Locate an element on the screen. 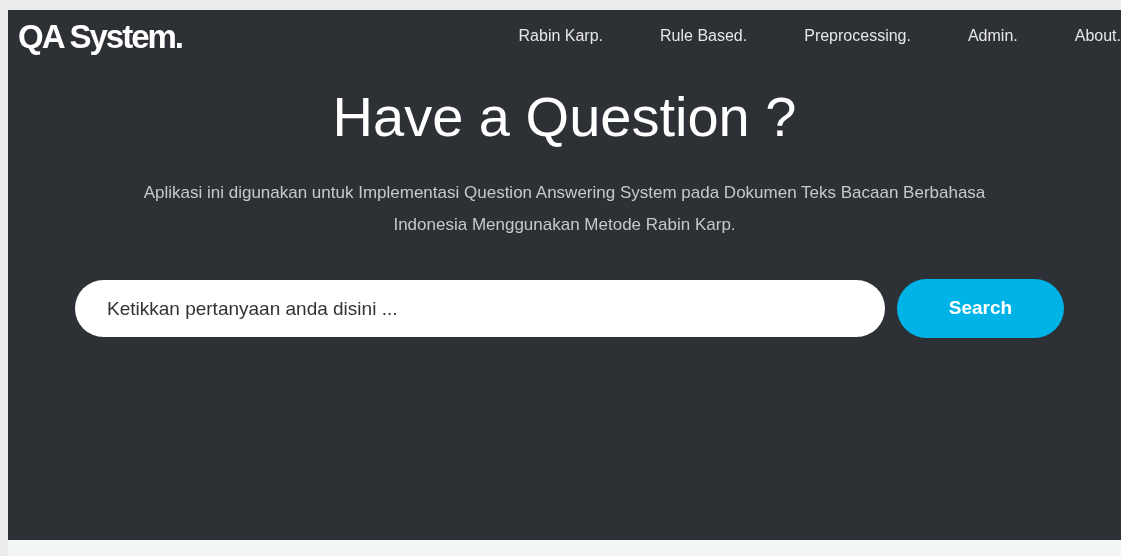  nav-link: Rule Based. is located at coordinates (704, 36).